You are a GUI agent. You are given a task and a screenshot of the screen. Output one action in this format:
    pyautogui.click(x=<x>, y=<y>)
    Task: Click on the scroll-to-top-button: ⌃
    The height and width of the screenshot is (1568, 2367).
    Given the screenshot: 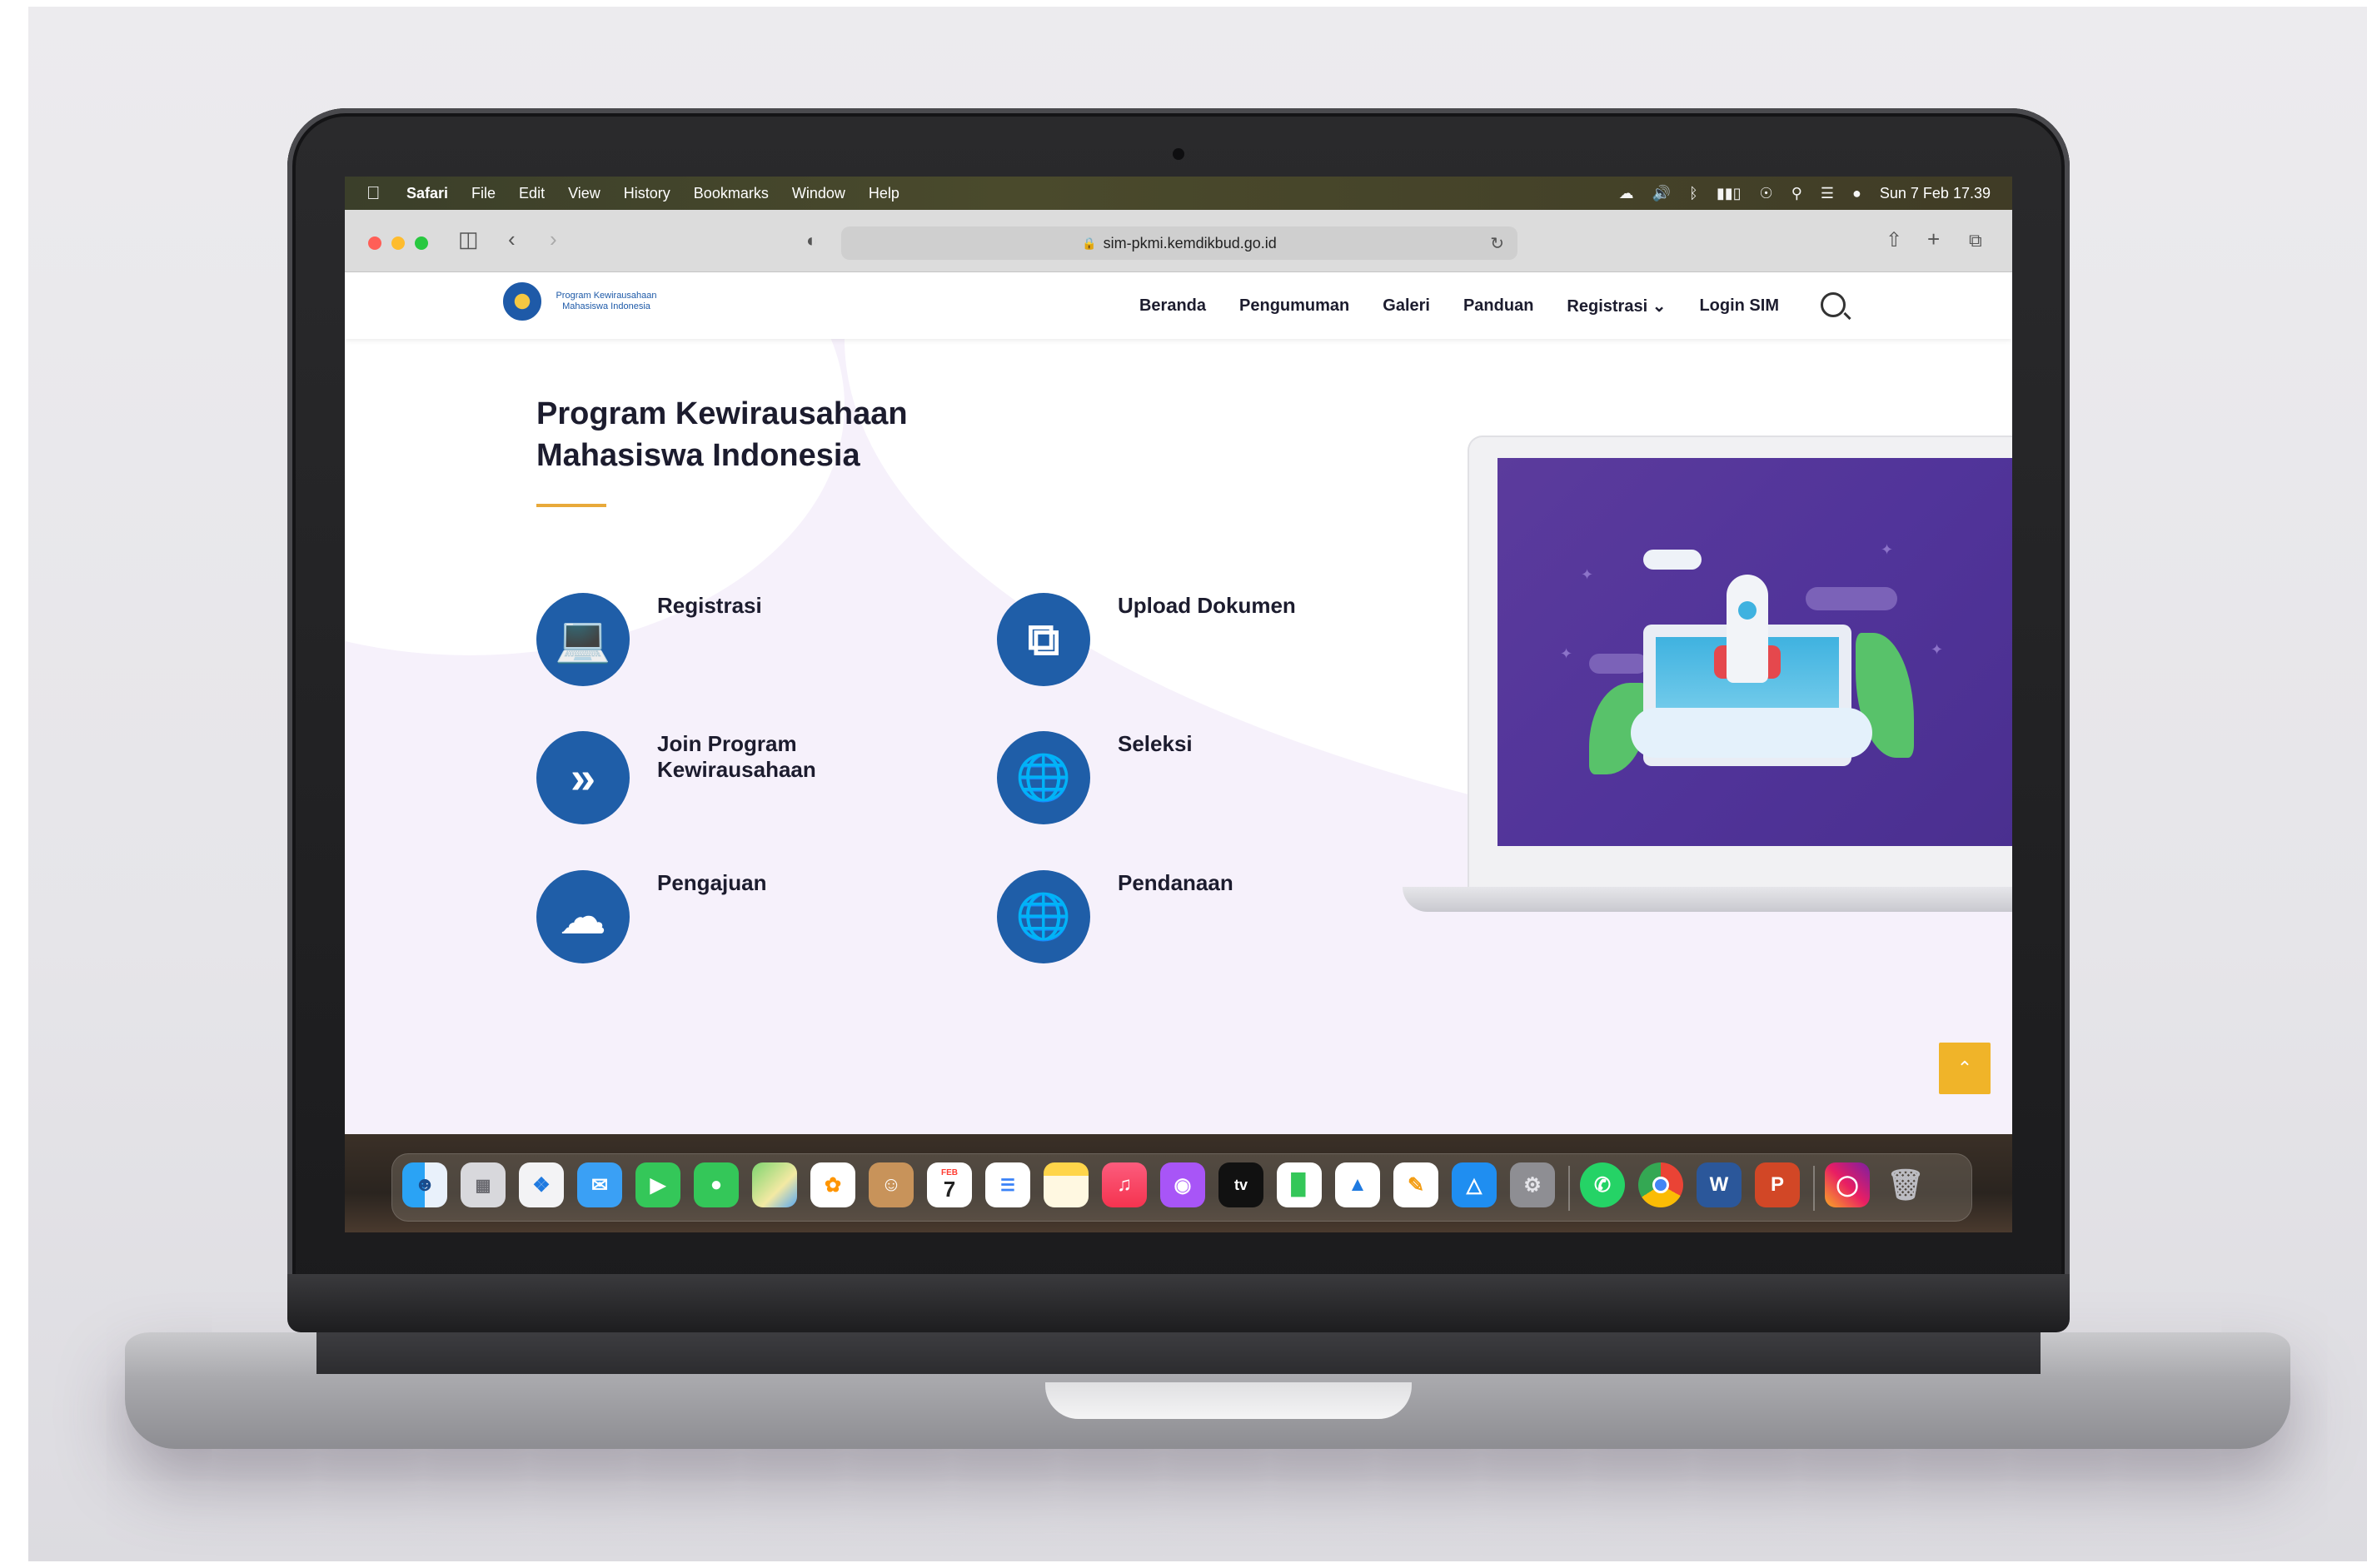 What is the action you would take?
    pyautogui.click(x=1965, y=1068)
    